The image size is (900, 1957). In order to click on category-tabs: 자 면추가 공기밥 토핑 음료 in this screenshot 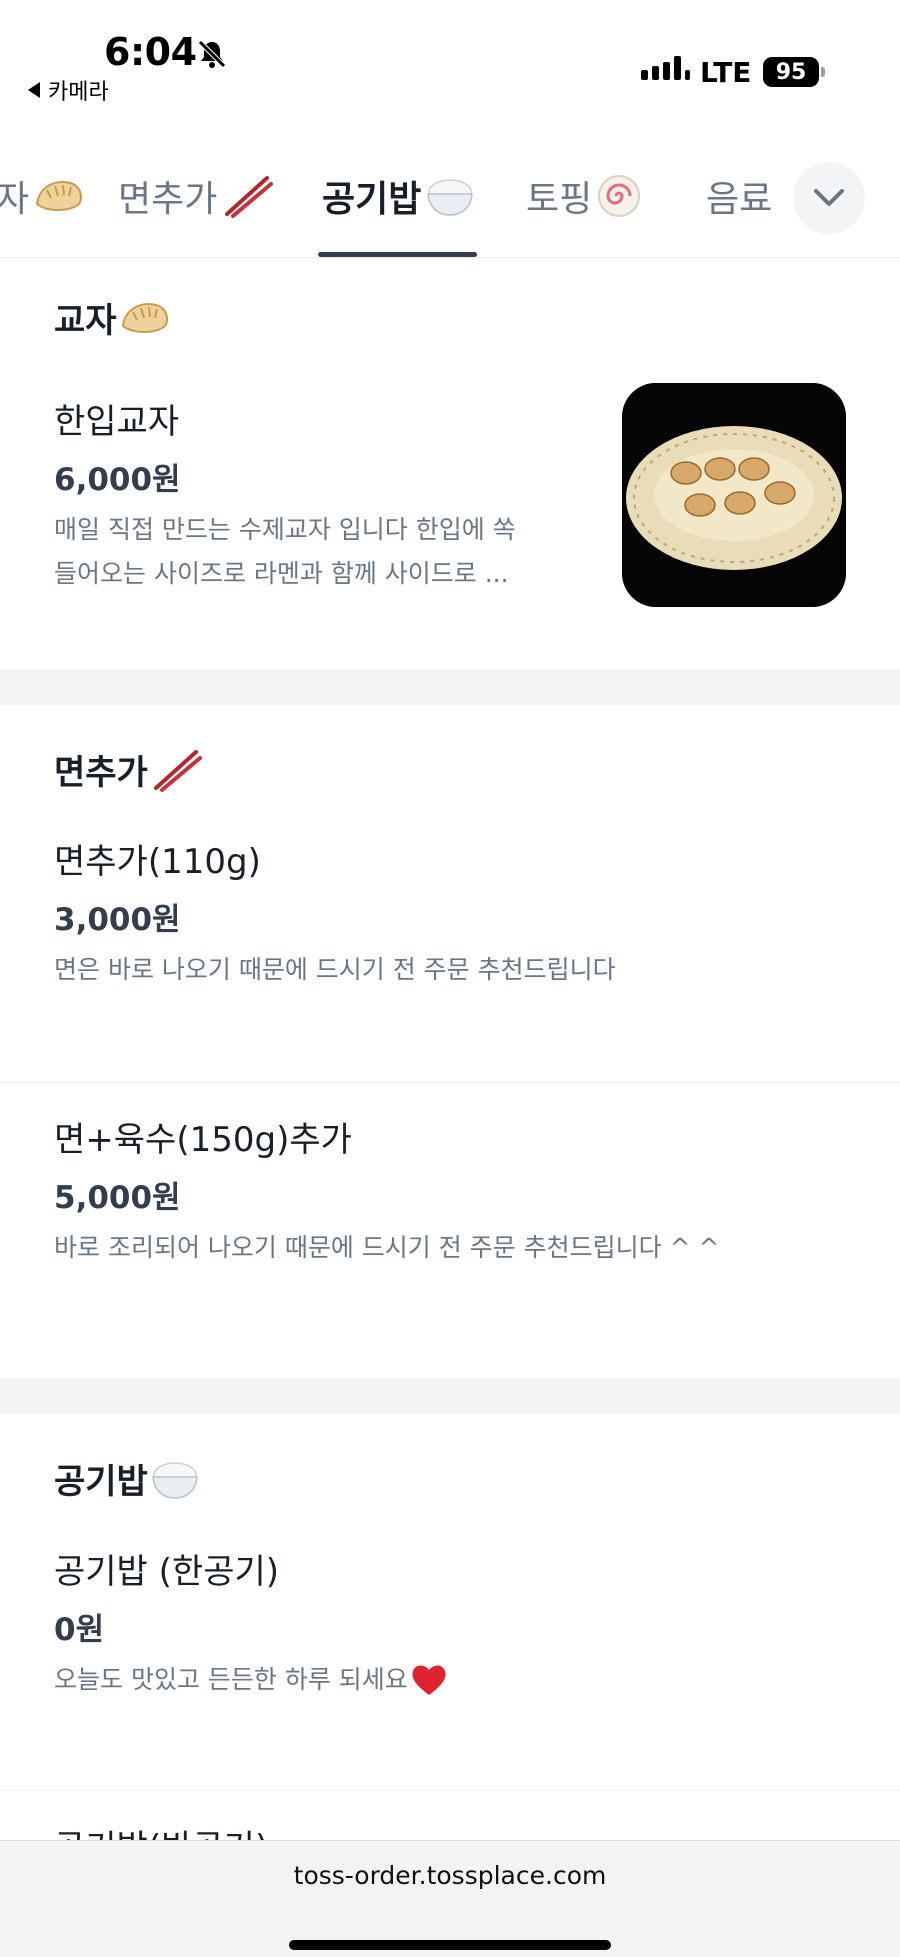, I will do `click(450, 204)`.